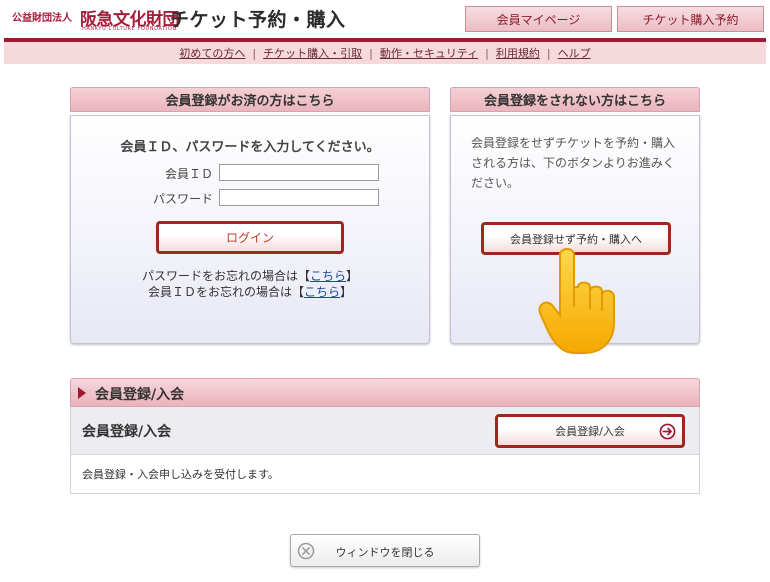  Describe the element at coordinates (312, 53) in the screenshot. I see `nav-link-purchase: チケット購入・引取` at that location.